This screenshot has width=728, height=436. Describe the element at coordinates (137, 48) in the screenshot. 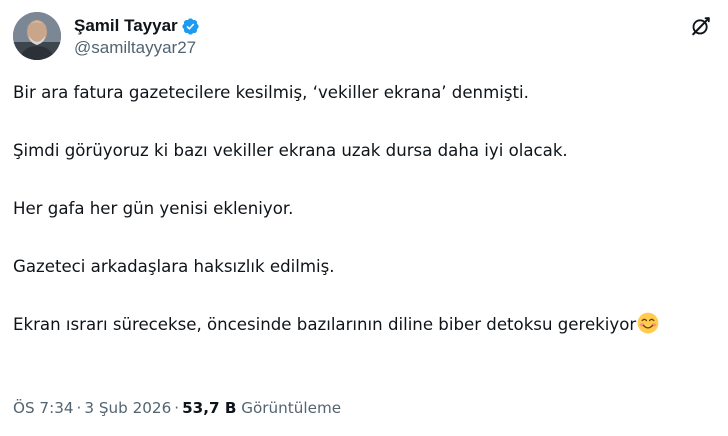

I see `author-handle: @samiltayyar27` at that location.